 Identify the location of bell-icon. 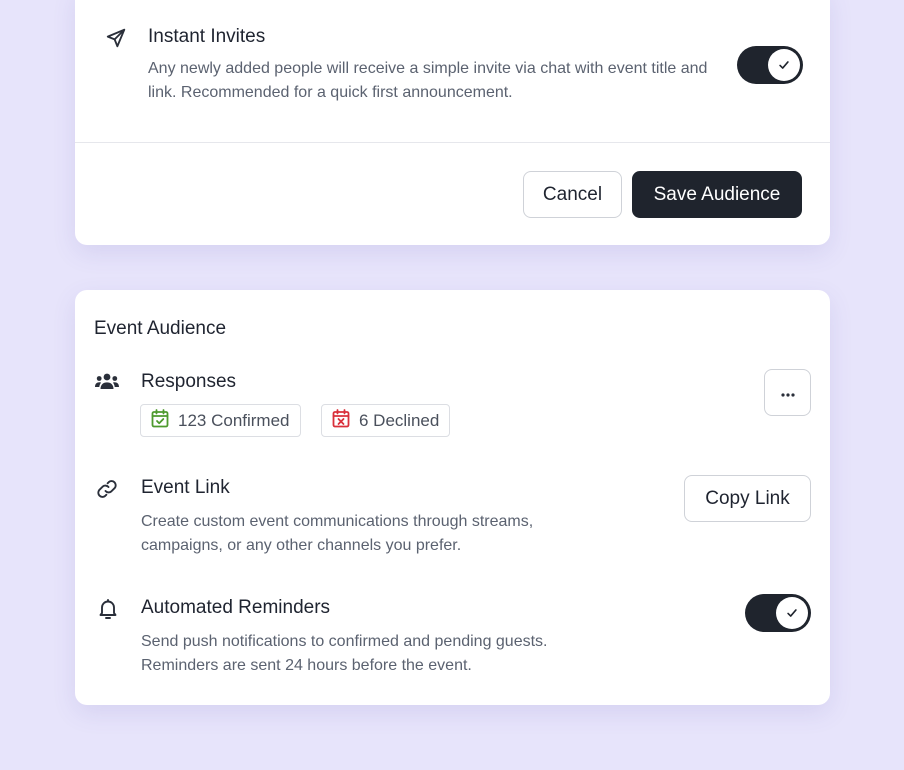
(108, 609).